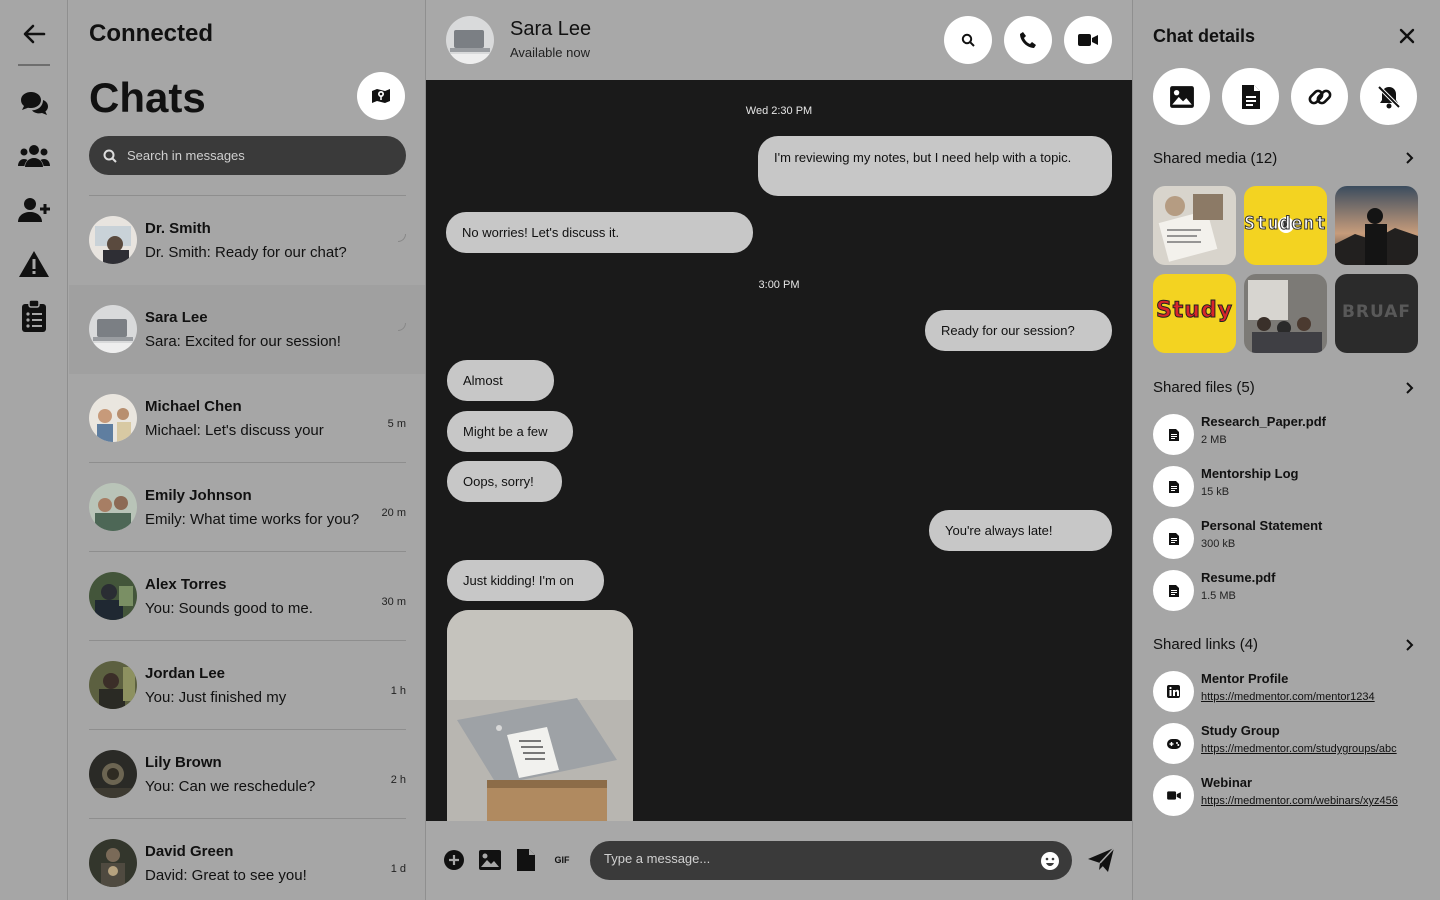 This screenshot has width=1440, height=900. What do you see at coordinates (189, 851) in the screenshot?
I see `conversation-name: David Green` at bounding box center [189, 851].